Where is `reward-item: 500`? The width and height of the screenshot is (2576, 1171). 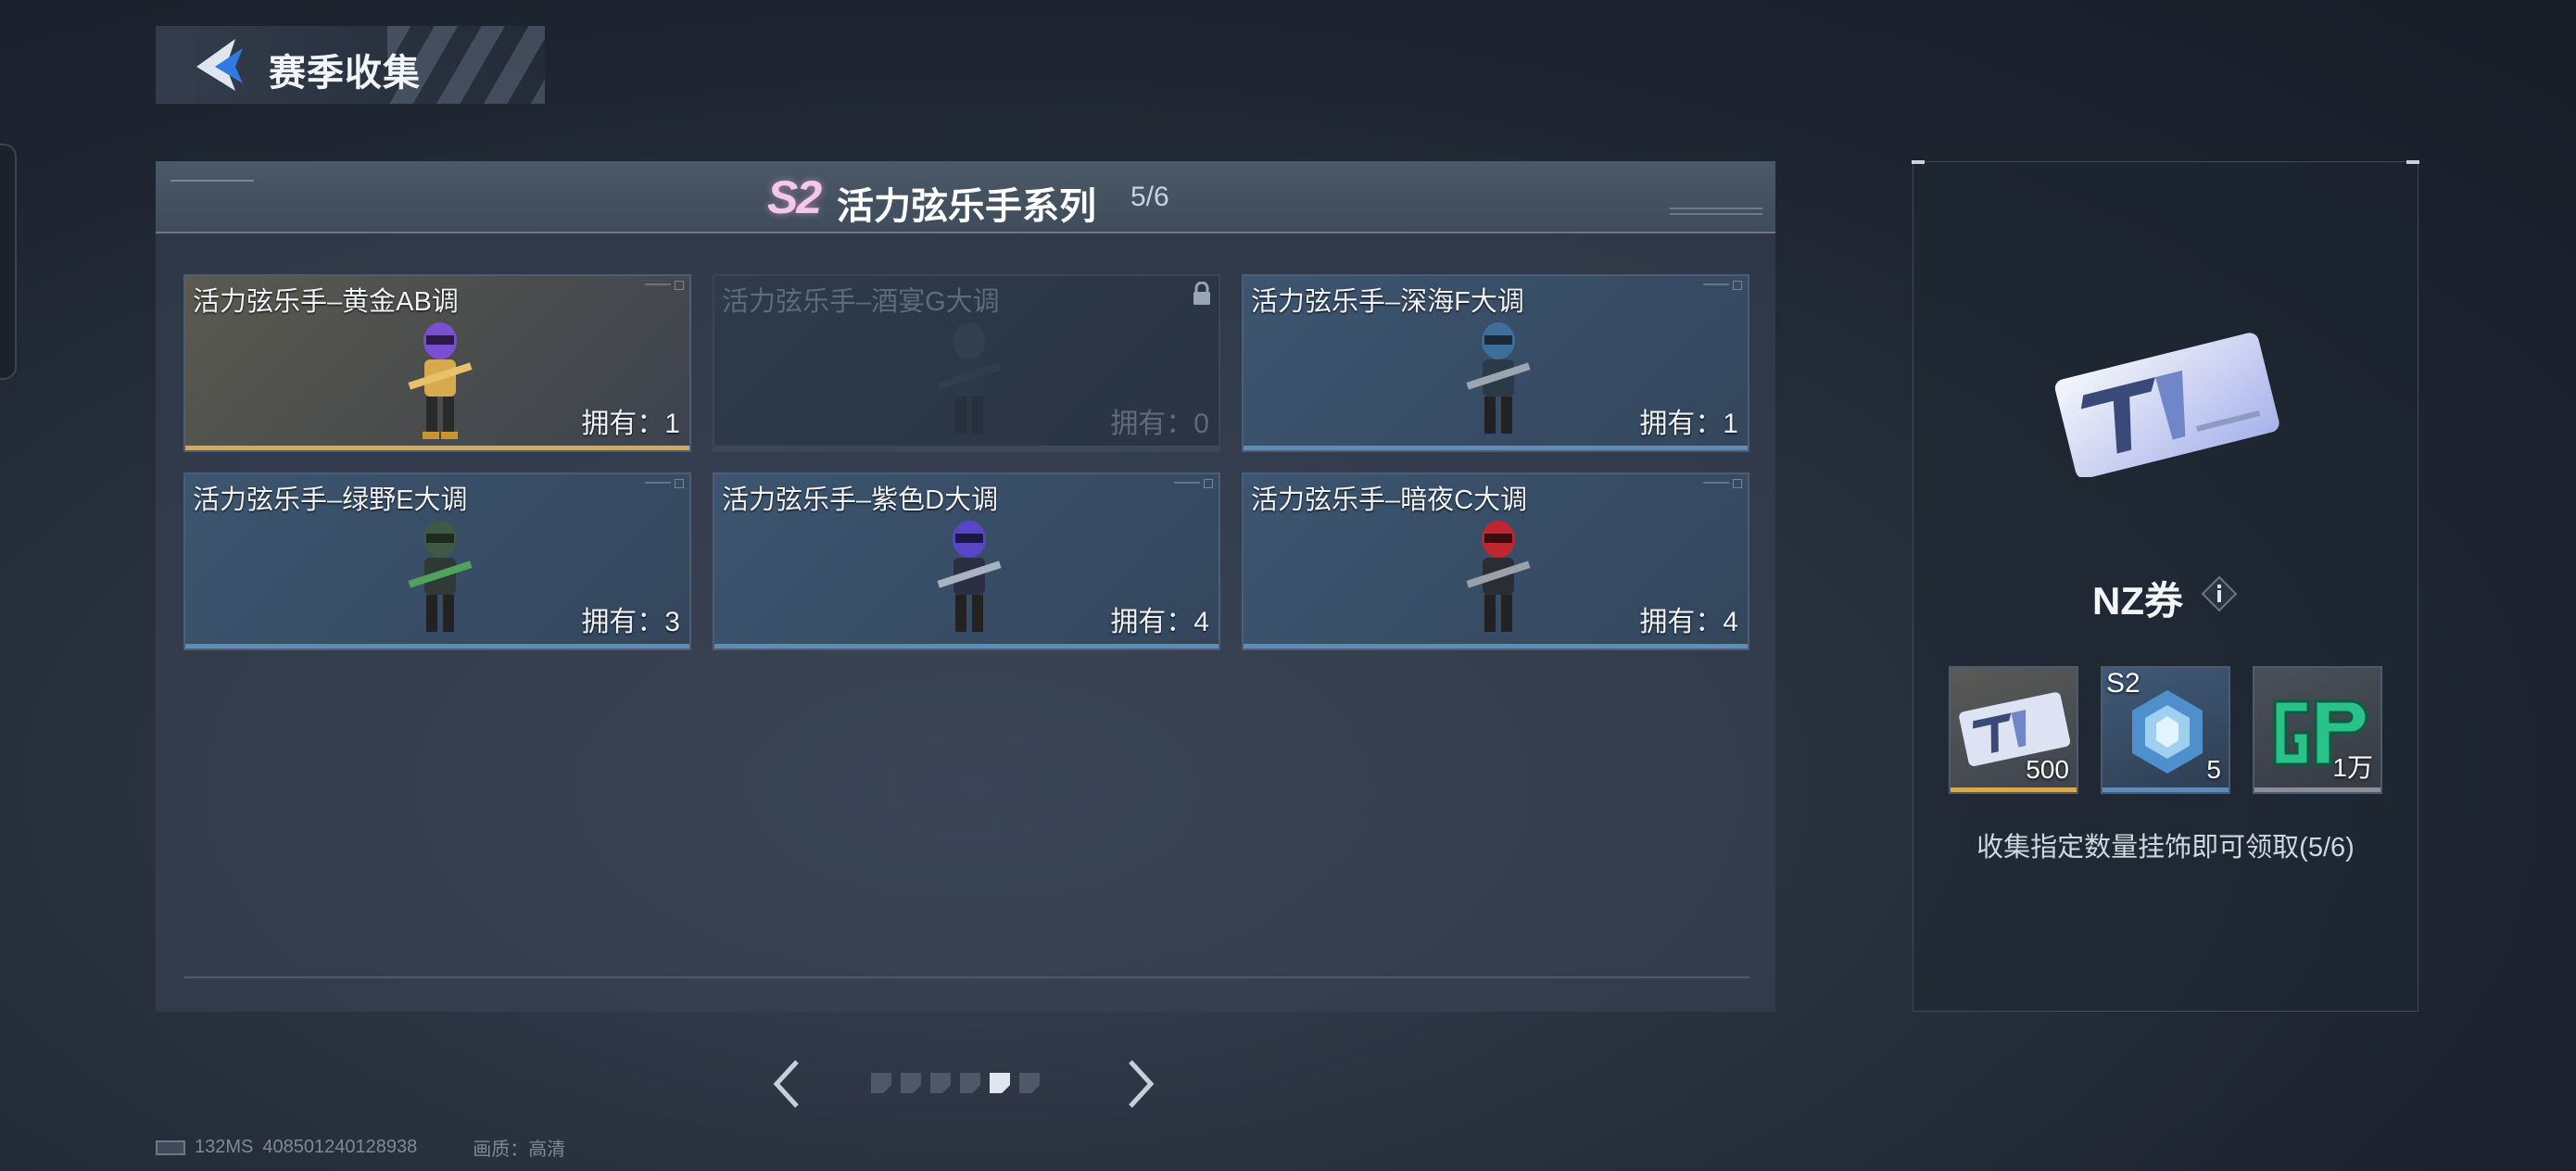
reward-item: 500 is located at coordinates (2014, 730).